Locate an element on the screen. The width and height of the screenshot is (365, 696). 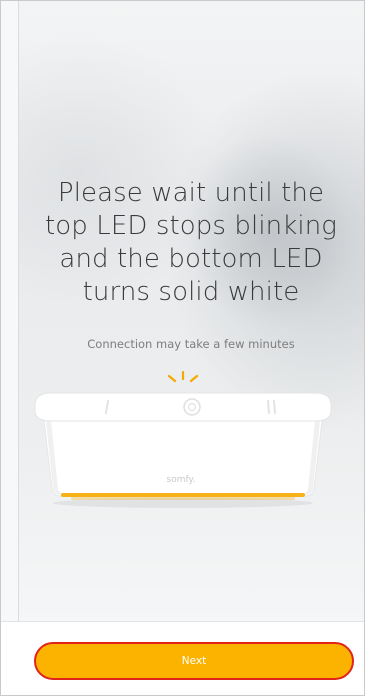
title-line-3: and the bottom LED is located at coordinates (191, 259).